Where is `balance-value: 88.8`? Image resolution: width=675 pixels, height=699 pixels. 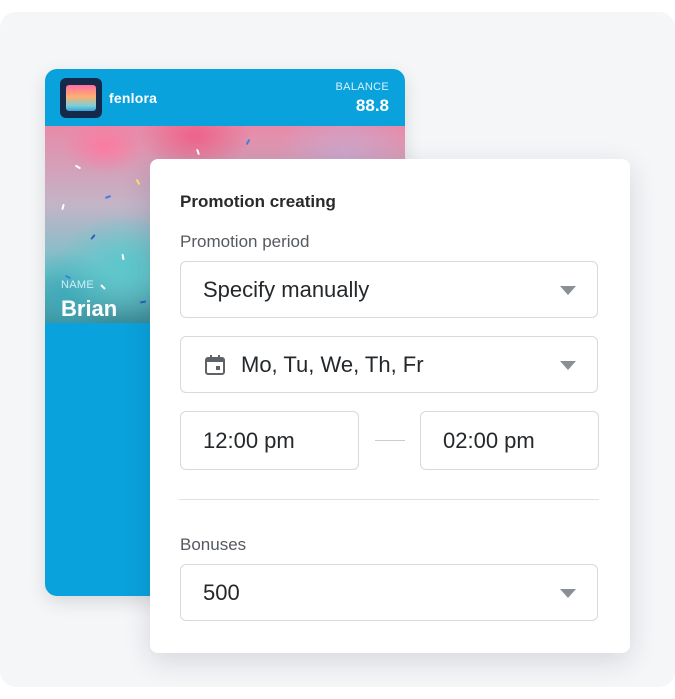 balance-value: 88.8 is located at coordinates (372, 105).